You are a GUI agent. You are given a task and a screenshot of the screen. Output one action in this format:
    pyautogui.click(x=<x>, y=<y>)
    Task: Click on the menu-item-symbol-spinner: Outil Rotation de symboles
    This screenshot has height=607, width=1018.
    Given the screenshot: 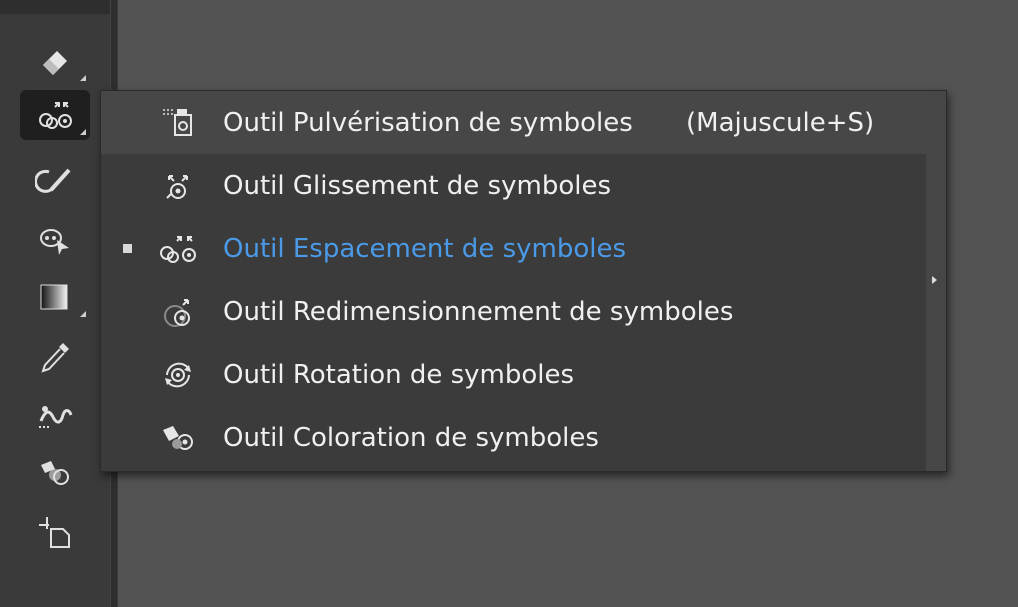 What is the action you would take?
    pyautogui.click(x=513, y=374)
    